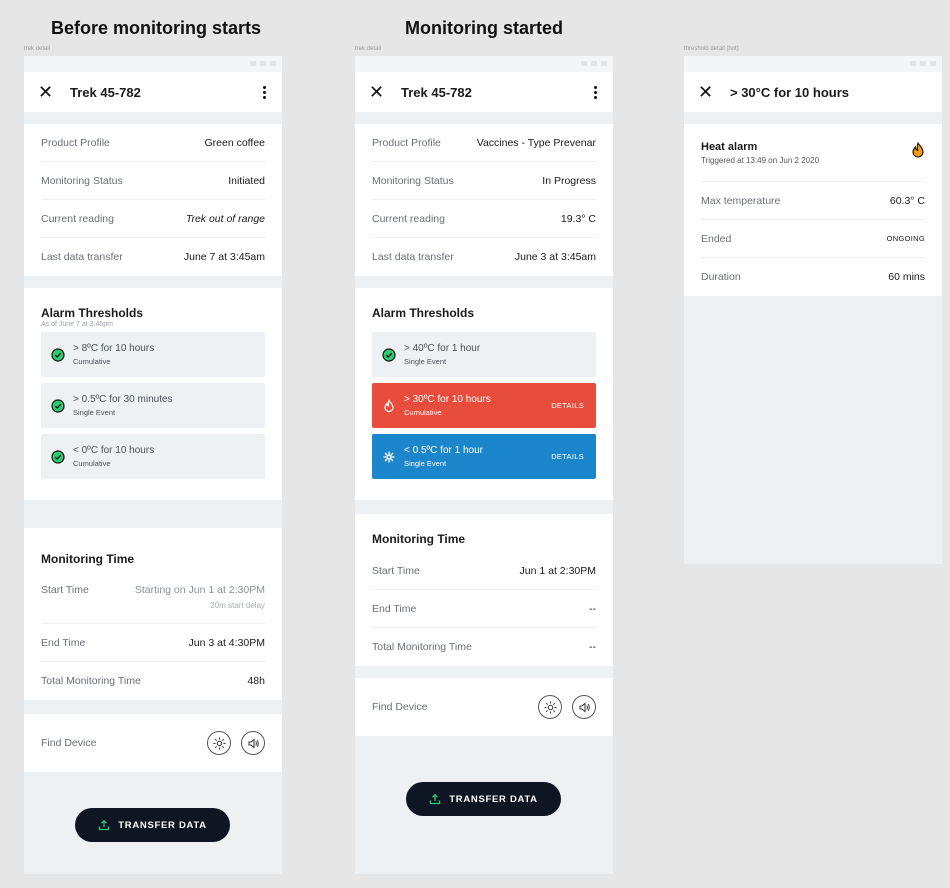 The width and height of the screenshot is (950, 888). Describe the element at coordinates (484, 181) in the screenshot. I see `info-row-monitoring-status: Monitoring Status In Progress` at that location.